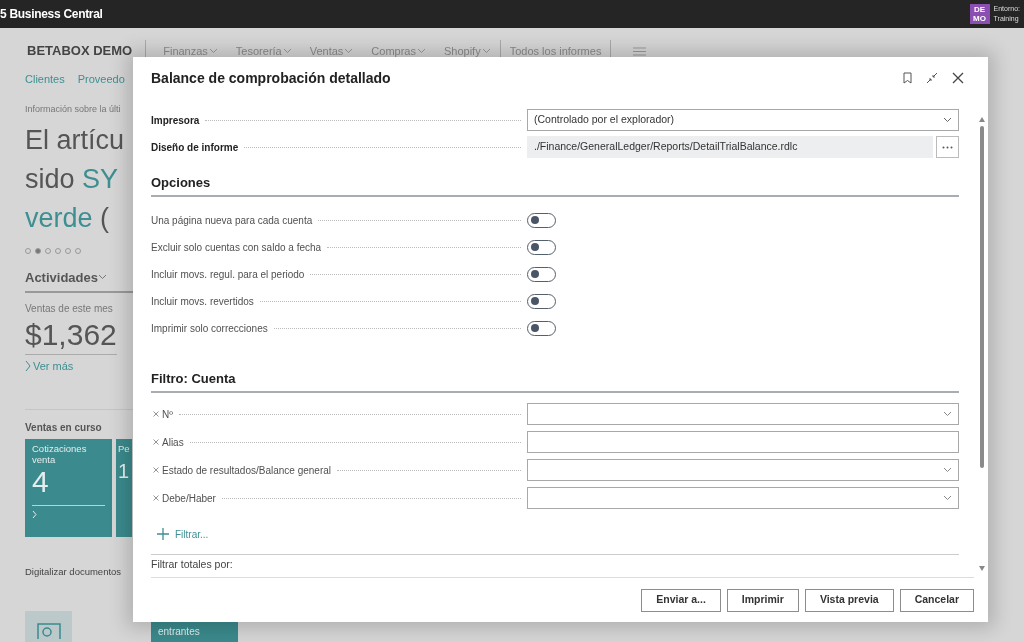 The image size is (1024, 642). Describe the element at coordinates (71, 335) in the screenshot. I see `metric-value: $1,362` at that location.